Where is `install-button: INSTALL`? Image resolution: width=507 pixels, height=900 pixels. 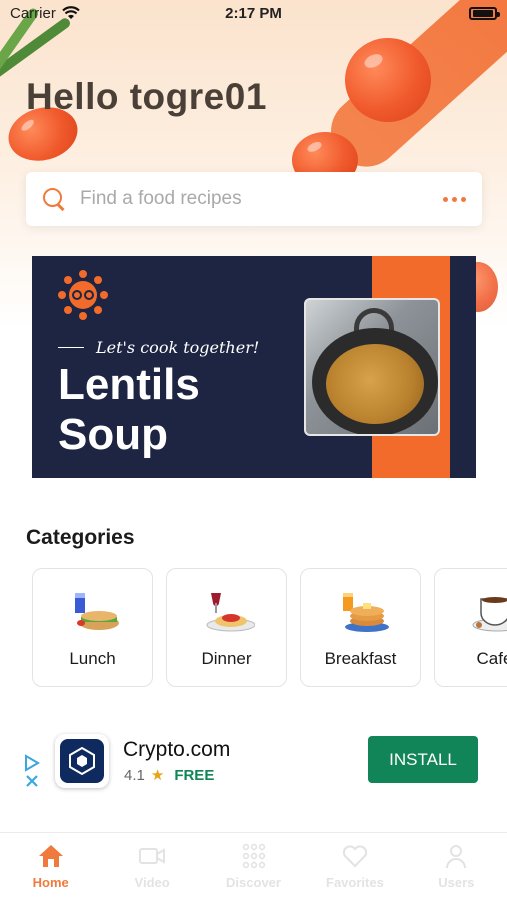 install-button: INSTALL is located at coordinates (423, 759).